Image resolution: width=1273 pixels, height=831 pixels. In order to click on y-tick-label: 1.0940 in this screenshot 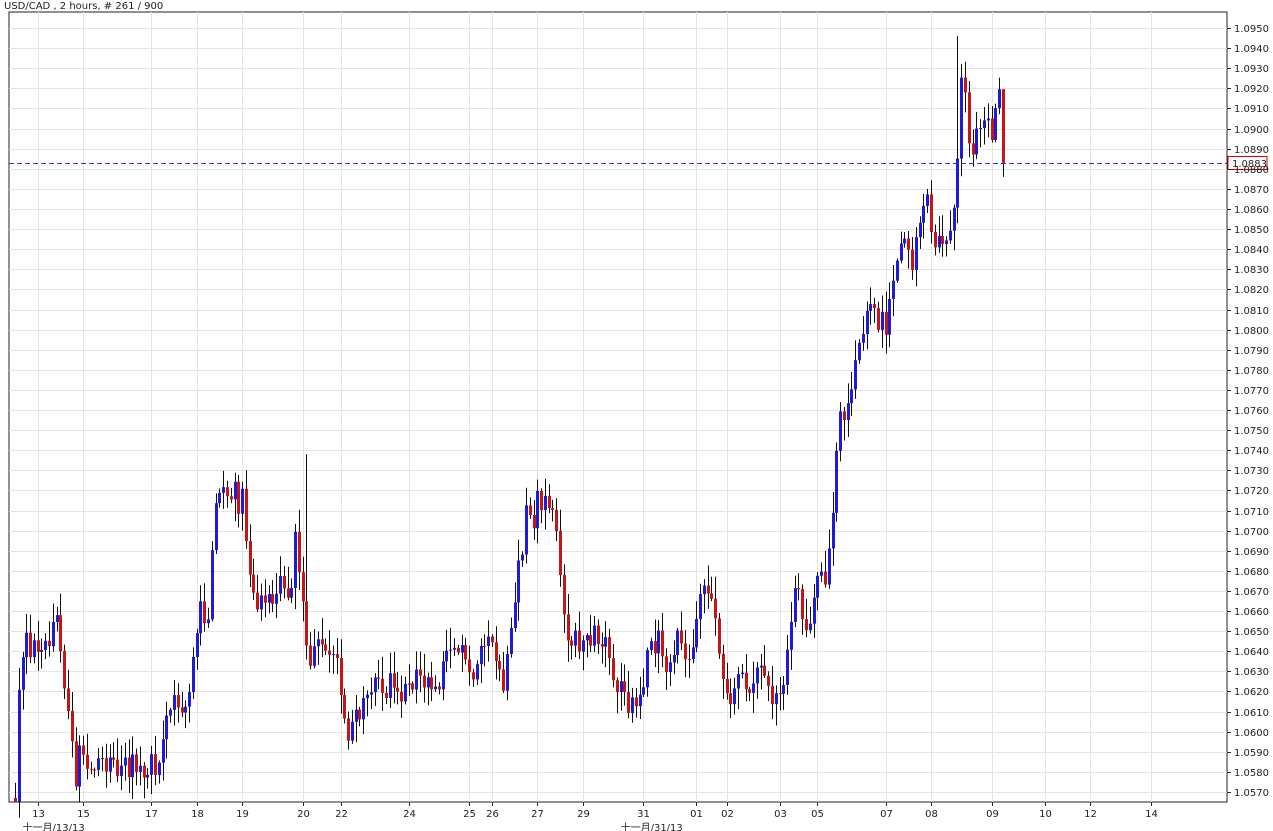, I will do `click(1251, 49)`.